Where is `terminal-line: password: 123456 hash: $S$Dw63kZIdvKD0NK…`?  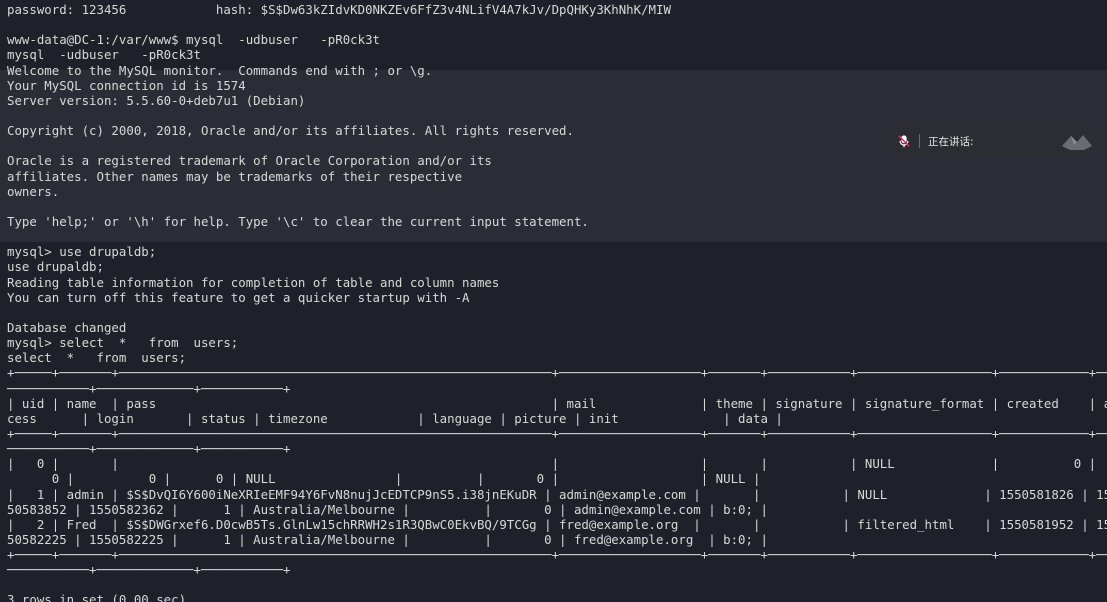
terminal-line: password: 123456 hash: $S$Dw63kZIdvKD0NK… is located at coordinates (339, 9).